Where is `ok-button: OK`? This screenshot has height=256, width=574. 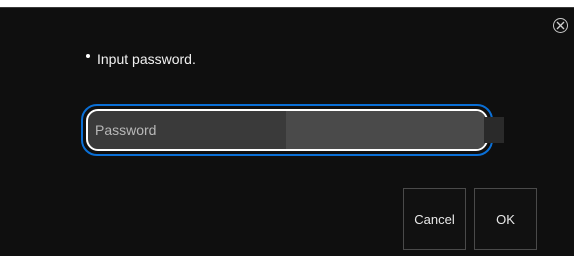
ok-button: OK is located at coordinates (505, 219).